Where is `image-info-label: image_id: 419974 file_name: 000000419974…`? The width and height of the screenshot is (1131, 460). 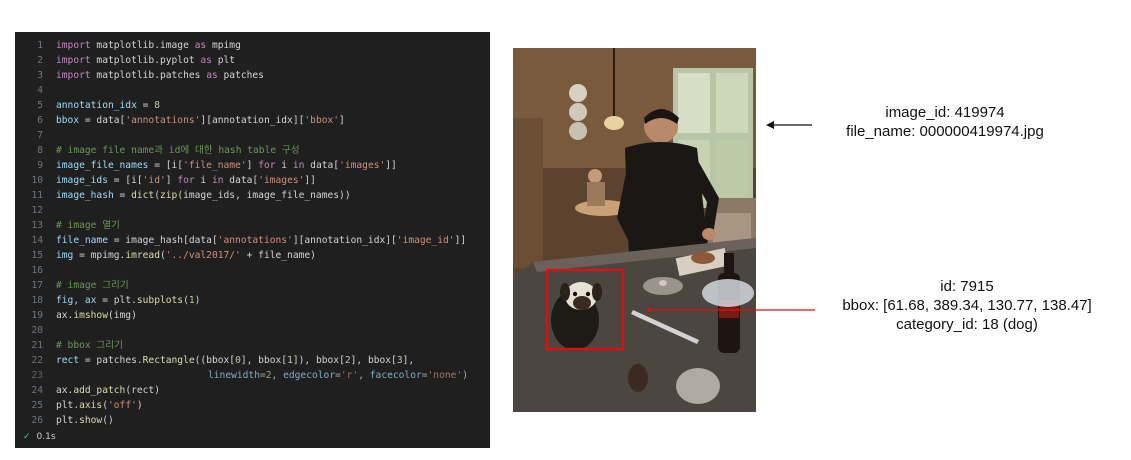
image-info-label: image_id: 419974 file_name: 000000419974… is located at coordinates (945, 122).